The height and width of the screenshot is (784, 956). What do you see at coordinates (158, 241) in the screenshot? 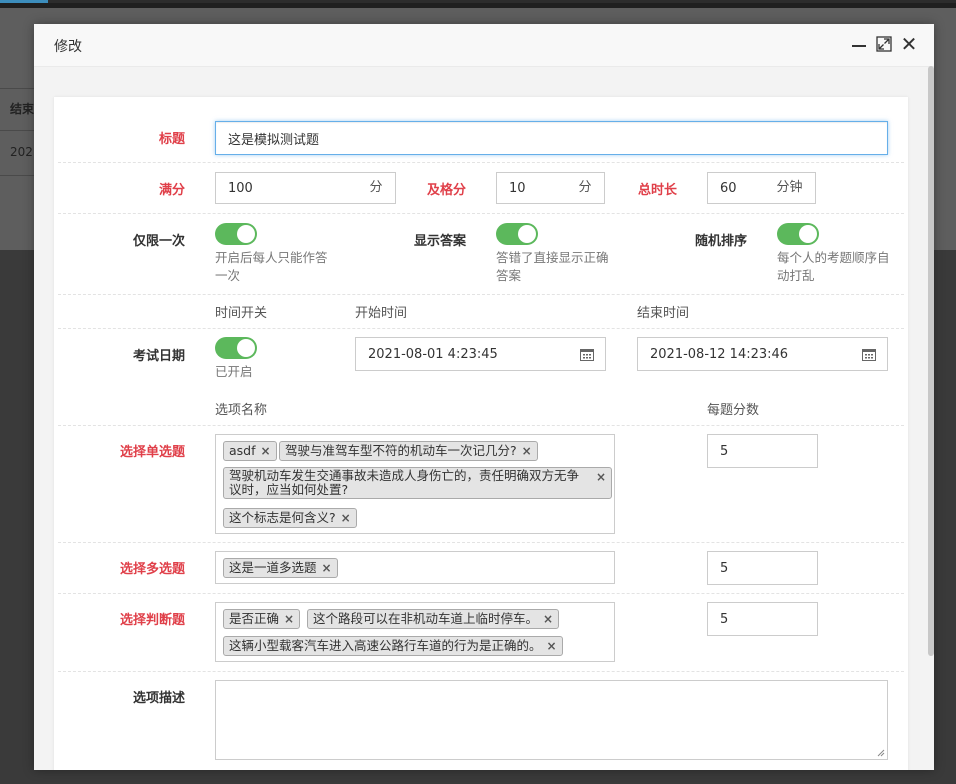
I see `once-only-label: 仅限一次` at bounding box center [158, 241].